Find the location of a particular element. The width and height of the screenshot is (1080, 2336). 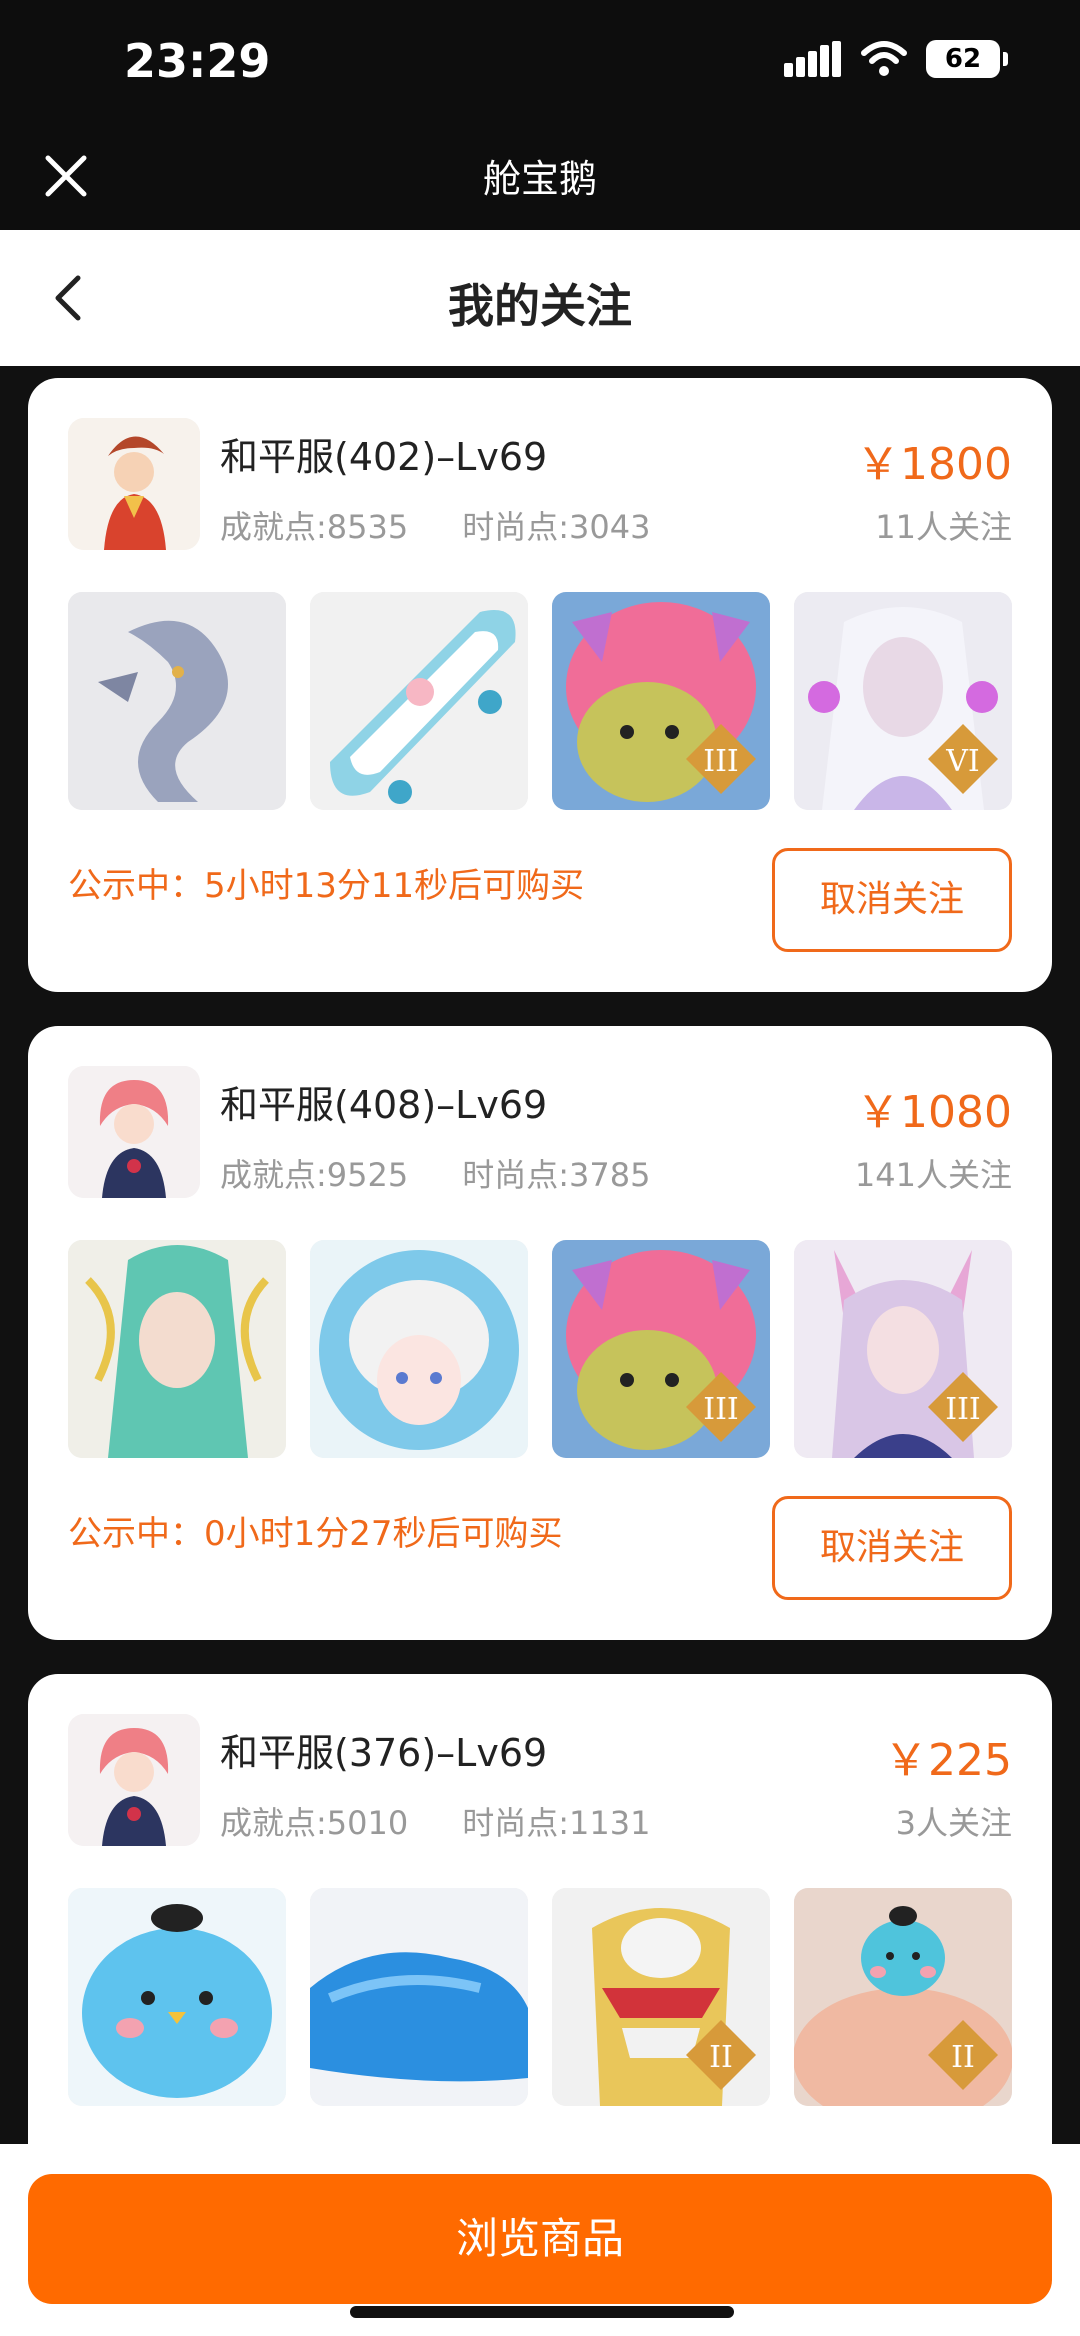

server-level: 和平服(376)–Lv69 is located at coordinates (384, 1753).